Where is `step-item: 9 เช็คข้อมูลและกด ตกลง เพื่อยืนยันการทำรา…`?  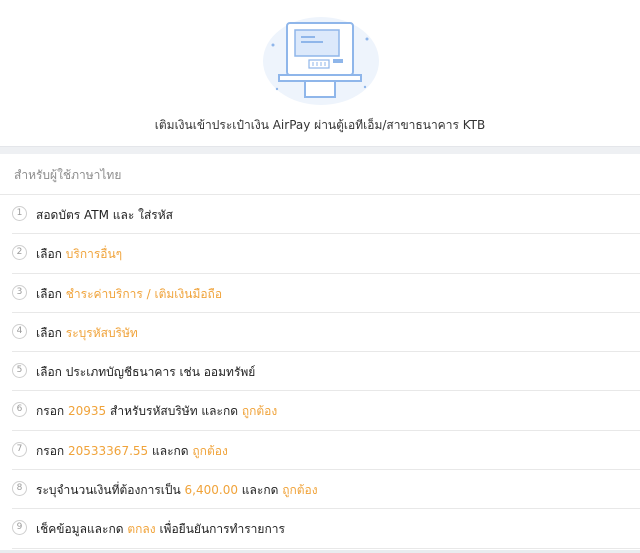
step-item: 9 เช็คข้อมูลและกด ตกลง เพื่อยืนยันการทำรา… is located at coordinates (320, 529).